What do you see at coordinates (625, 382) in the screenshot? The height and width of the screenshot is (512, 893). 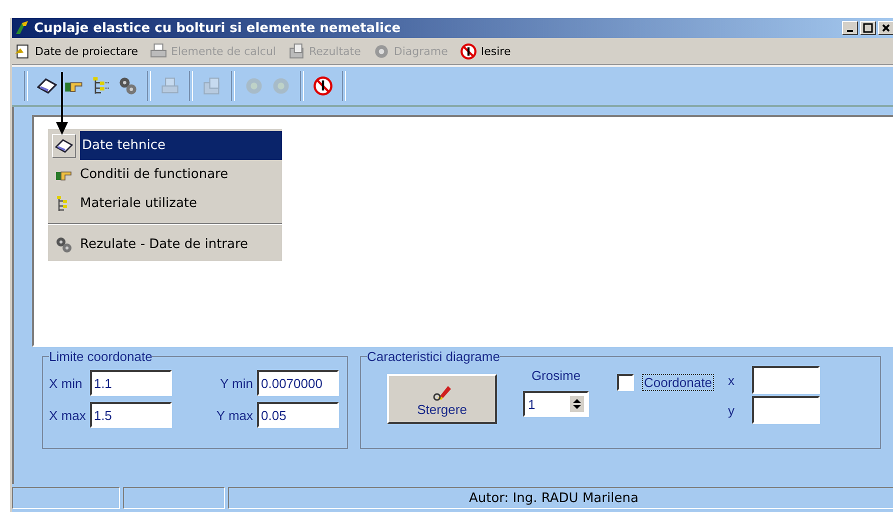 I see `checkbox` at bounding box center [625, 382].